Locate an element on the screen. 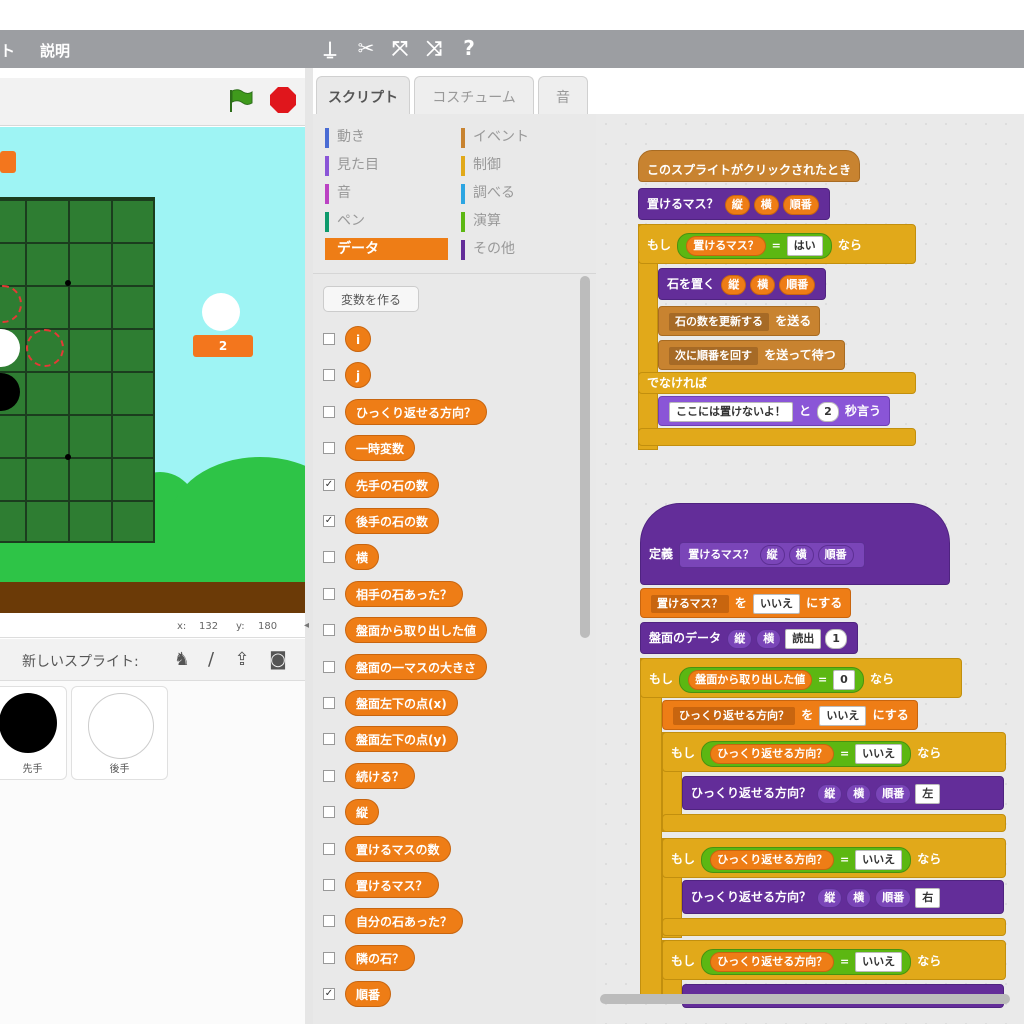 Image resolution: width=1024 pixels, height=1024 pixels. collapse-stage-icon: ◂ is located at coordinates (306, 625).